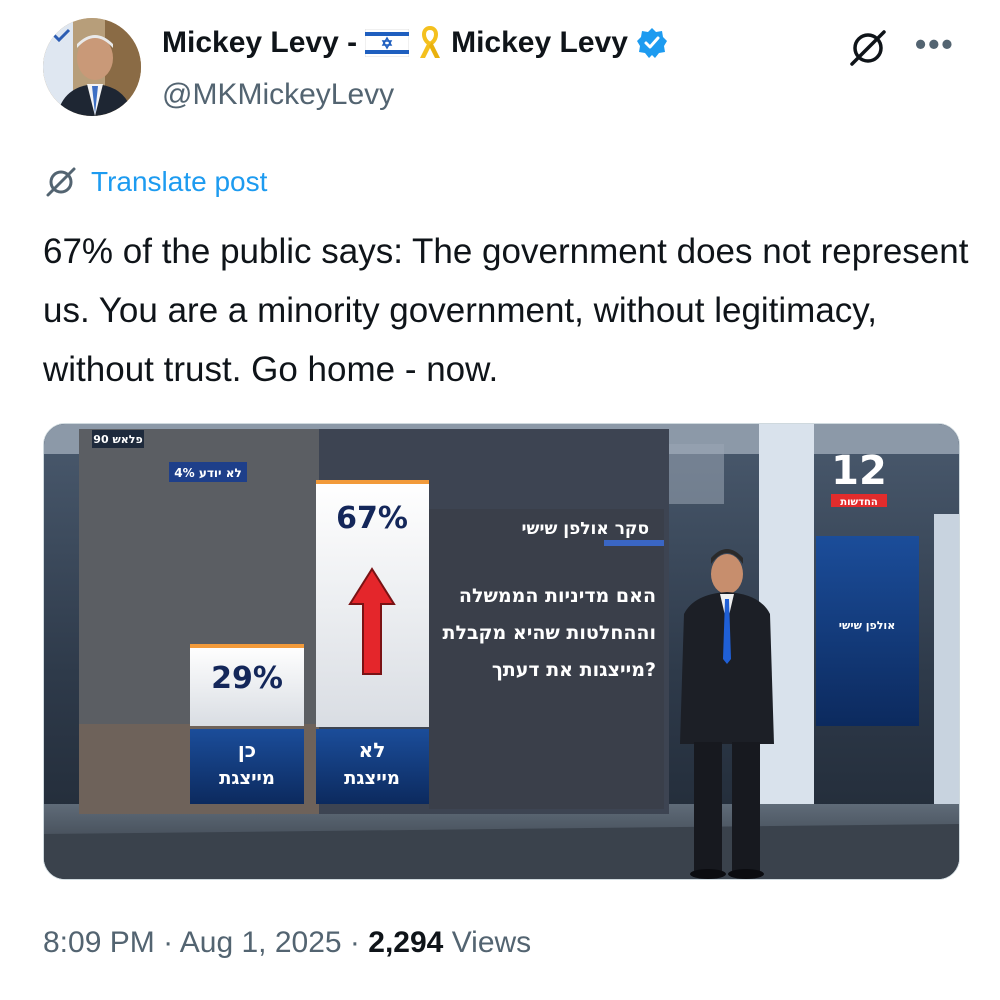 Image resolution: width=1000 pixels, height=1000 pixels. What do you see at coordinates (652, 43) in the screenshot?
I see `verified-badge-icon` at bounding box center [652, 43].